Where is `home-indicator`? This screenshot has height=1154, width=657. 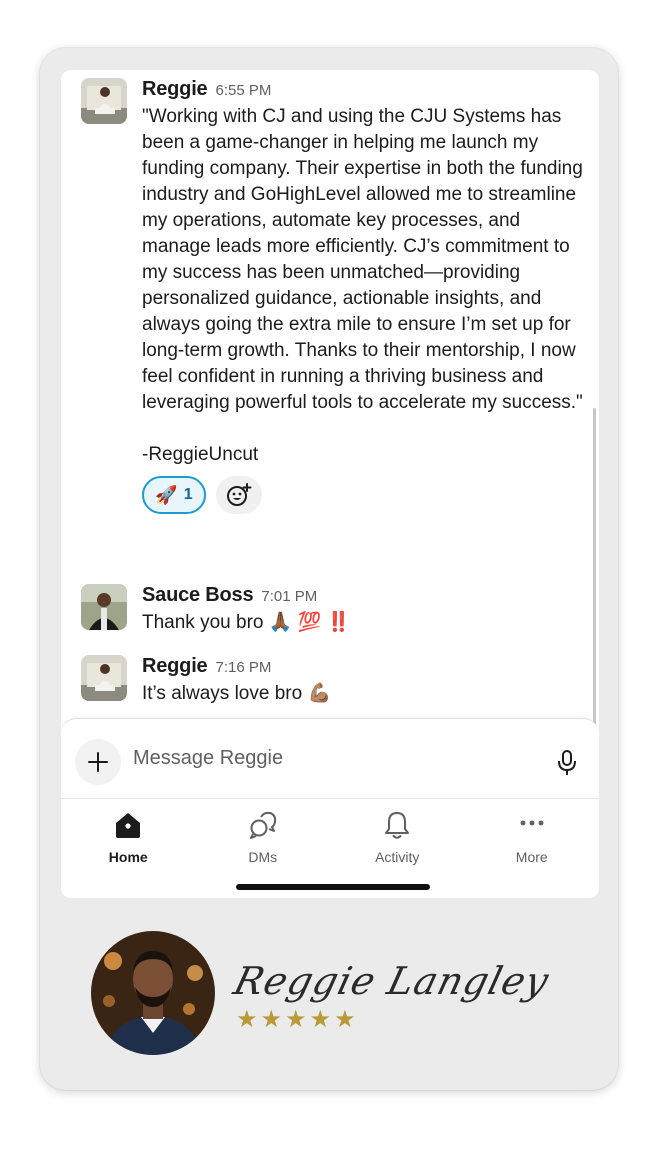 home-indicator is located at coordinates (333, 887).